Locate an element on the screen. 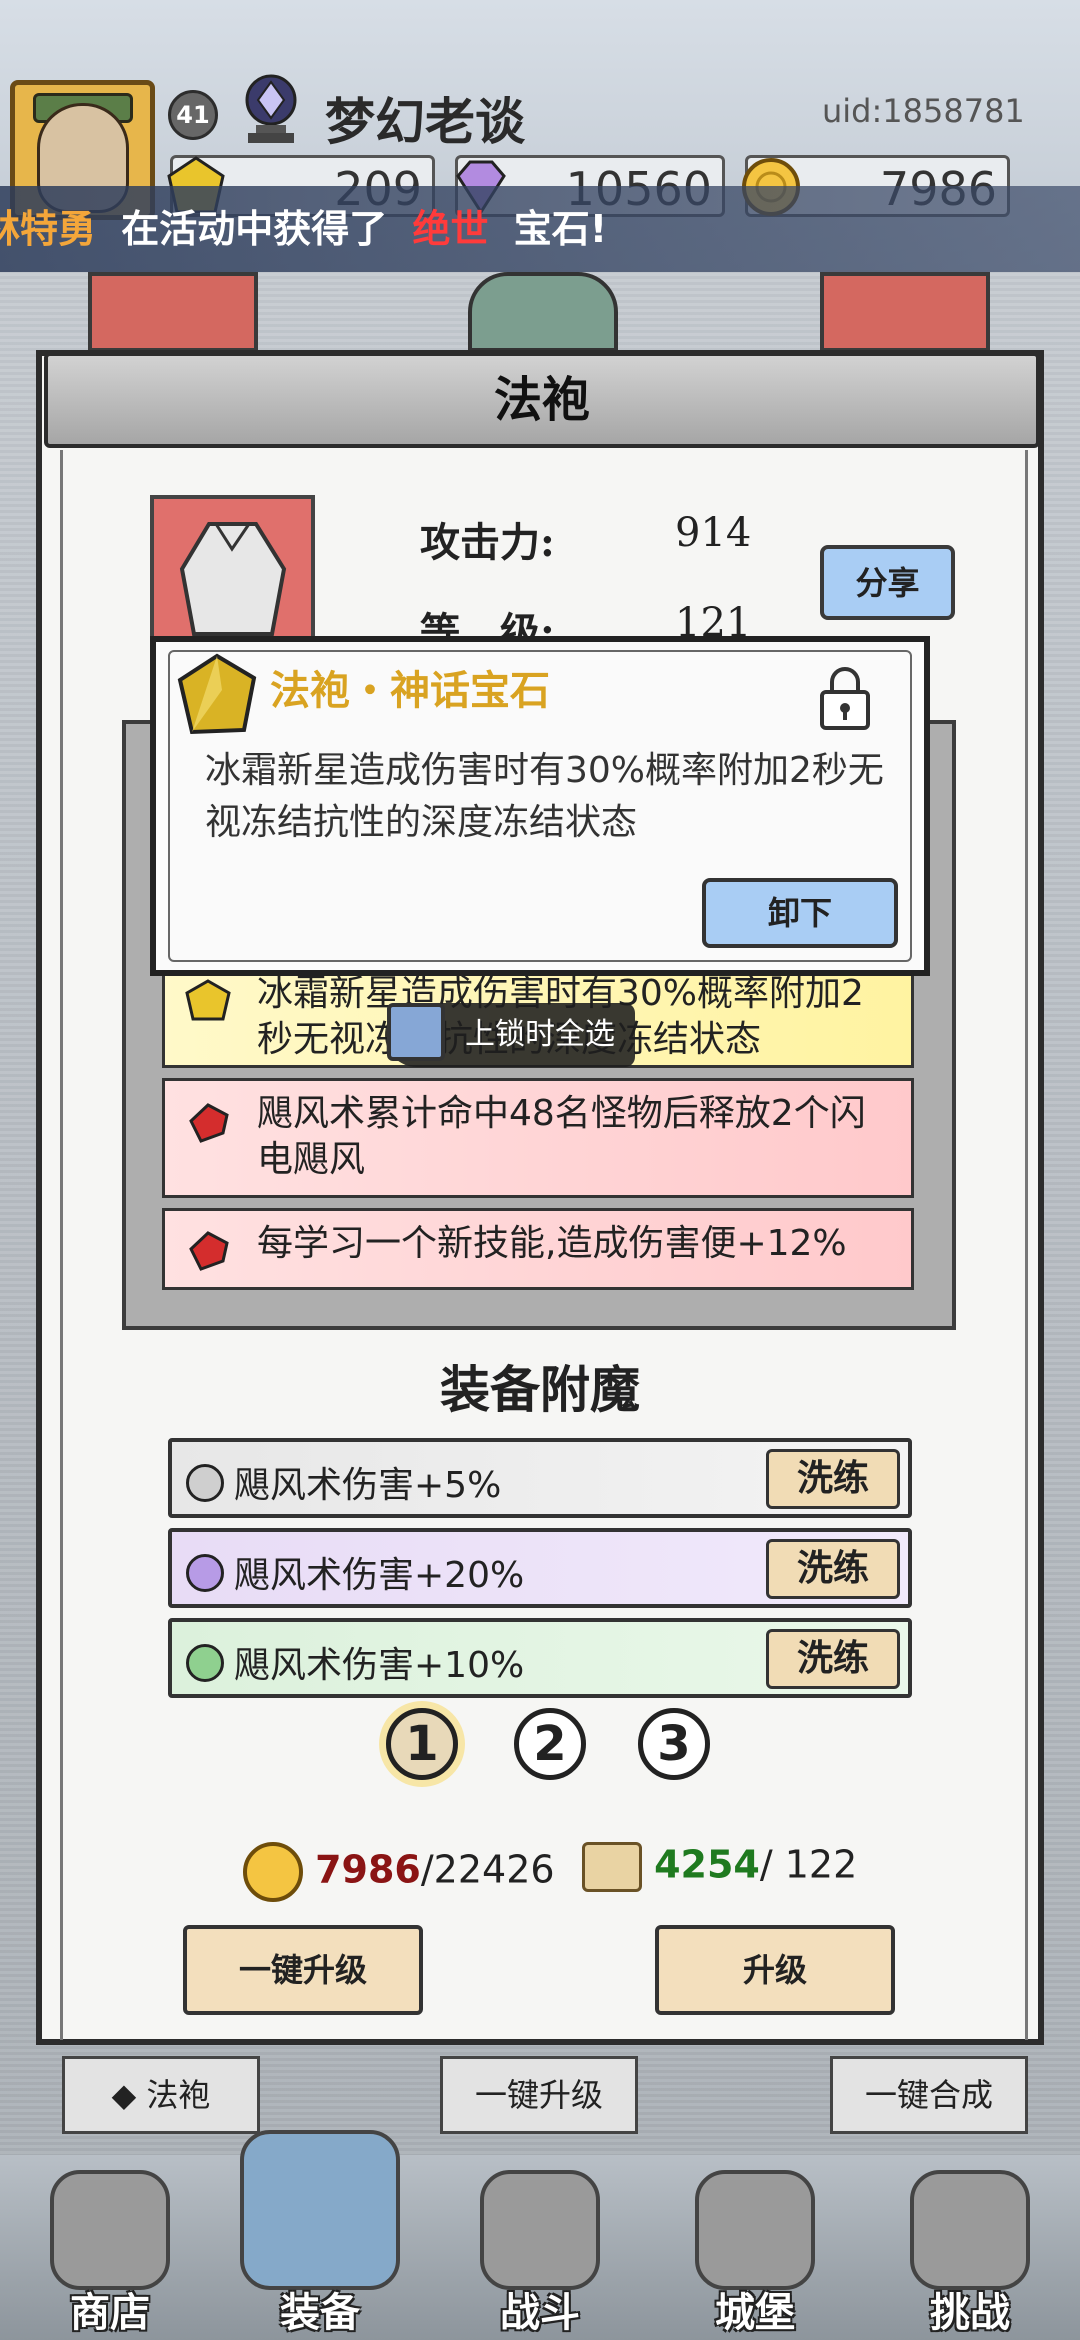 The image size is (1080, 2340). sub-tab-robe: ◆ 法袍 is located at coordinates (161, 2095).